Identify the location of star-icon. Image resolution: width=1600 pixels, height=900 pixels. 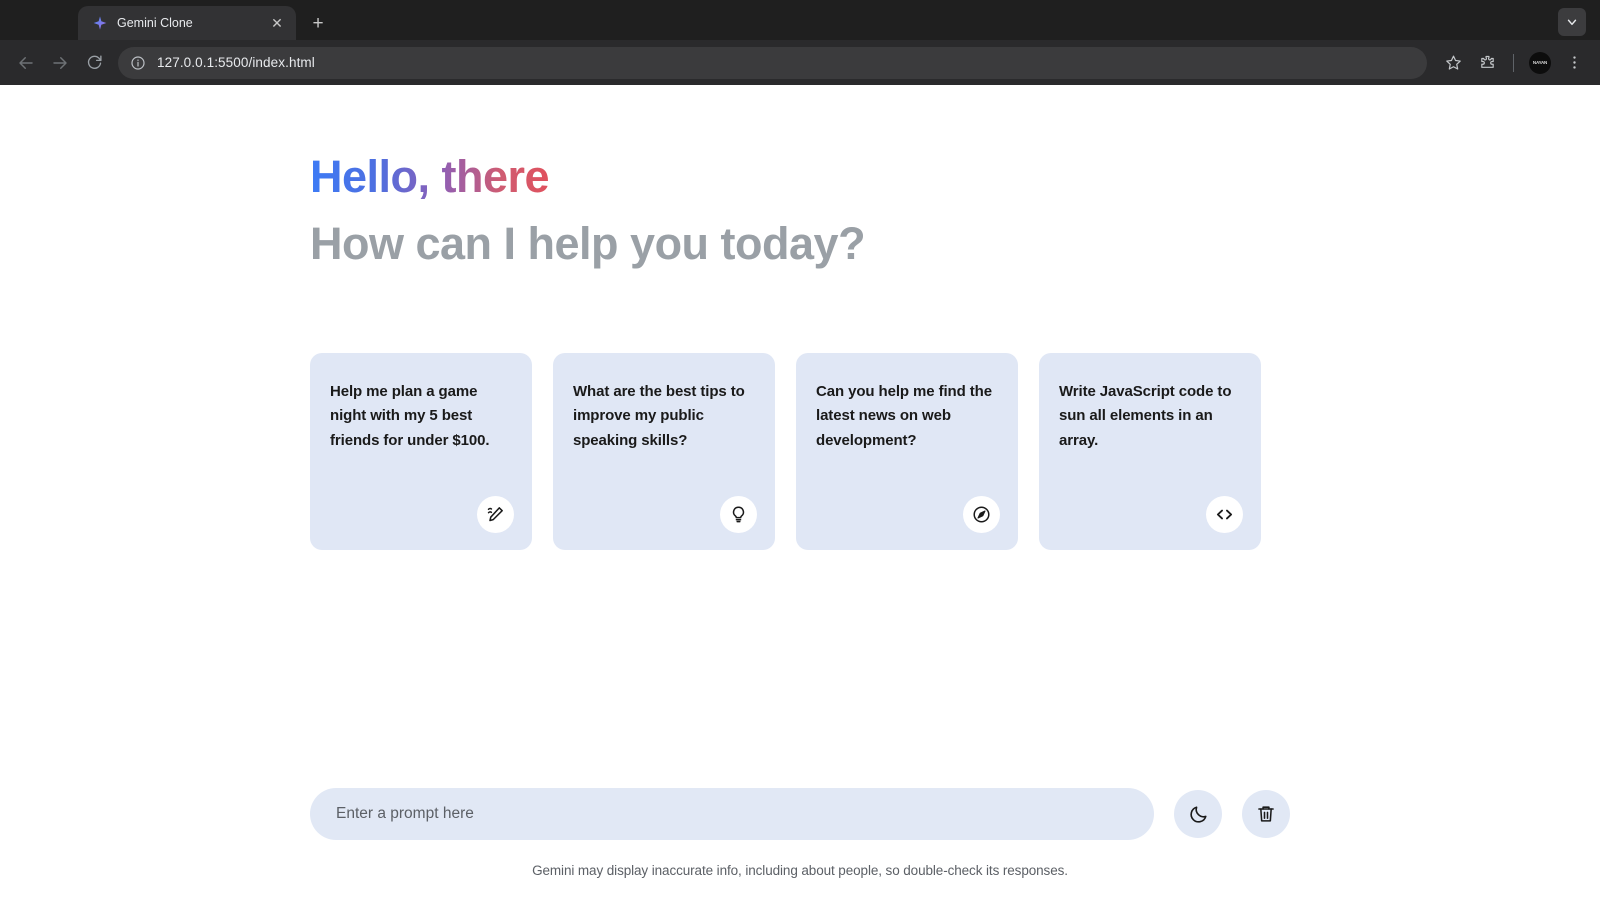
(1453, 63).